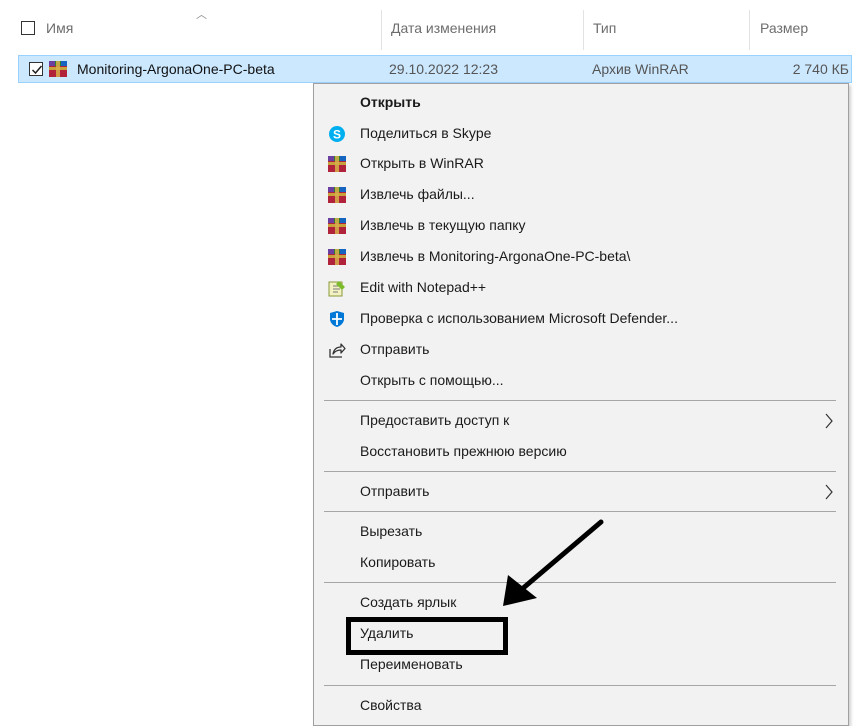 Image resolution: width=856 pixels, height=726 pixels. What do you see at coordinates (784, 28) in the screenshot?
I see `column-size: Размер` at bounding box center [784, 28].